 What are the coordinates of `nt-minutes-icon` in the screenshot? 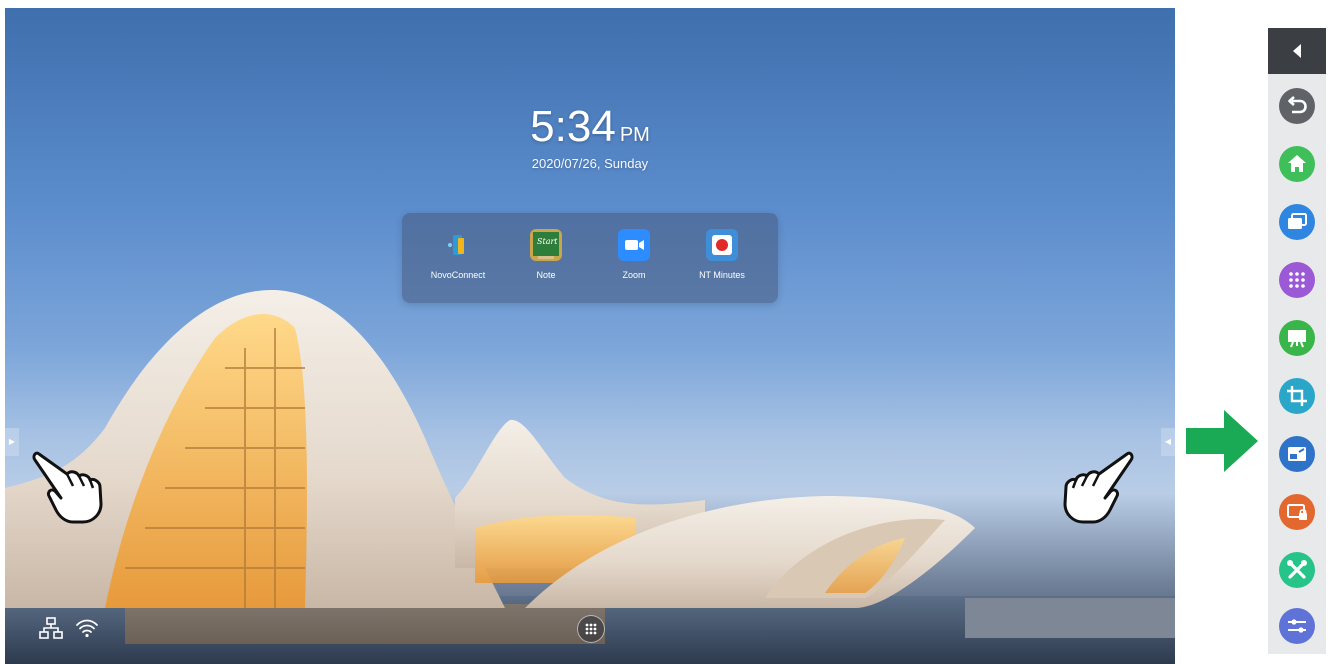 It's located at (722, 245).